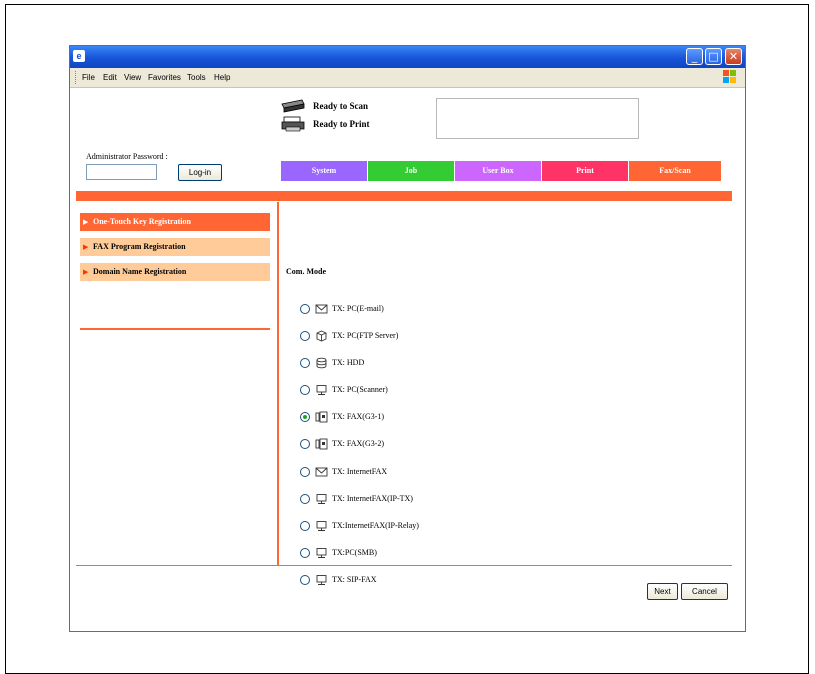 This screenshot has width=815, height=674. I want to click on next-button: Next, so click(662, 591).